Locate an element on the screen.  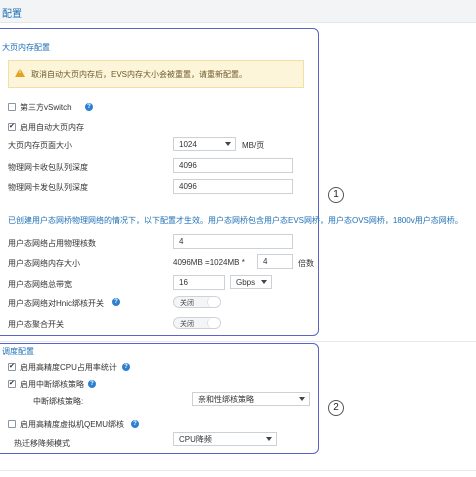
bandwidth-unit-select: Gbps is located at coordinates (251, 282).